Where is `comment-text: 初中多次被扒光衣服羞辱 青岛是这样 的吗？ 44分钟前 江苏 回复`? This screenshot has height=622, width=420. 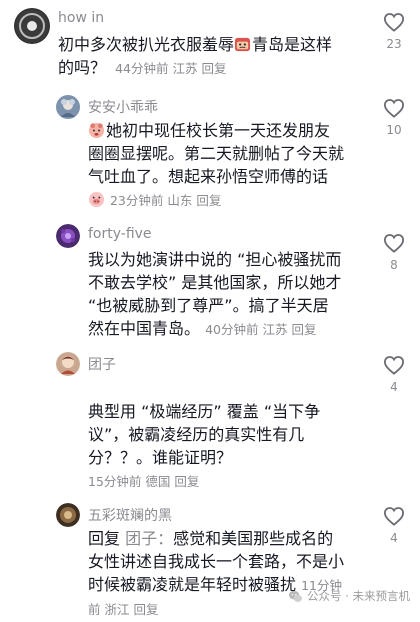
comment-text: 初中多次被扒光衣服羞辱 青岛是这样 的吗？ 44分钟前 江苏 回复 is located at coordinates (208, 56).